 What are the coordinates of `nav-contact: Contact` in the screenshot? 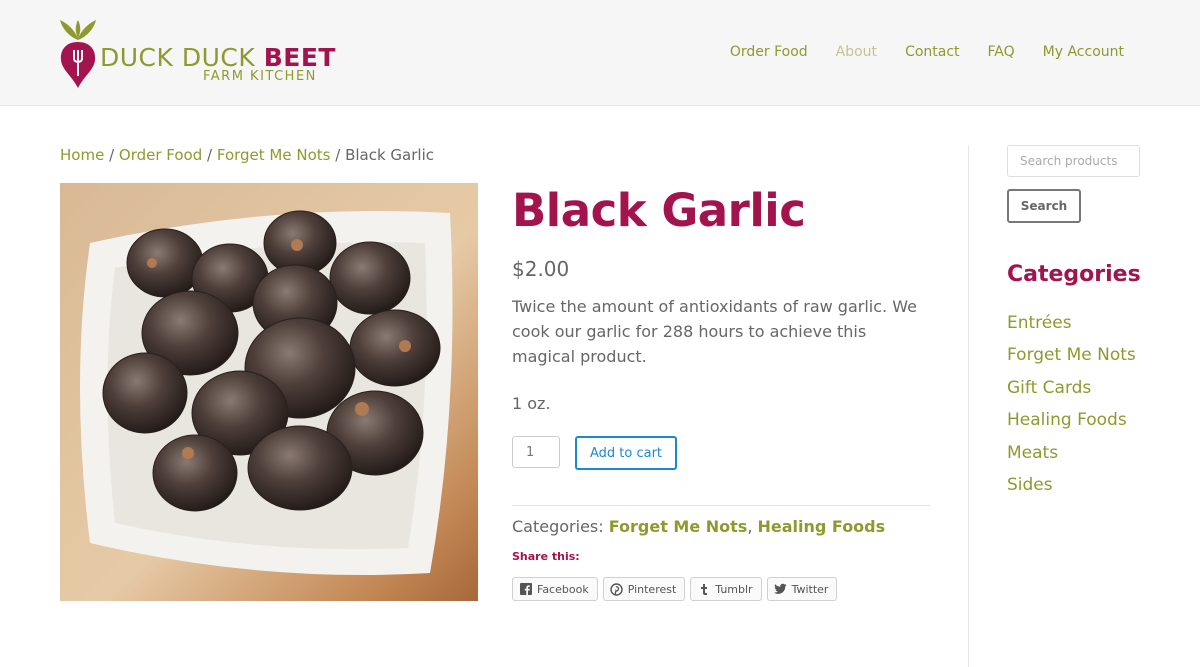 It's located at (932, 52).